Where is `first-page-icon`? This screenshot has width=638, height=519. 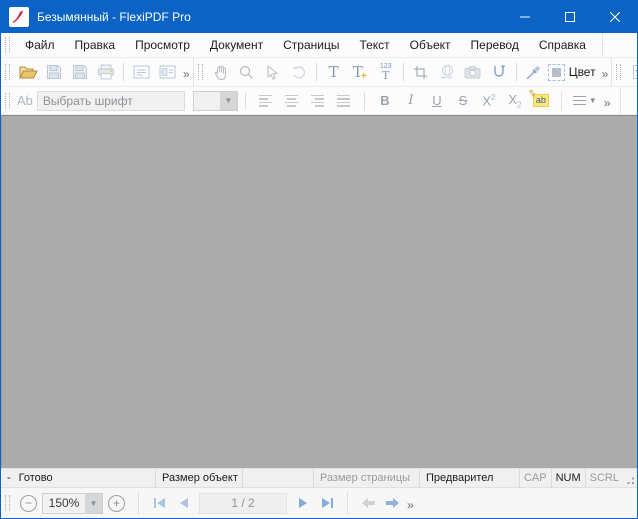
first-page-icon is located at coordinates (159, 503).